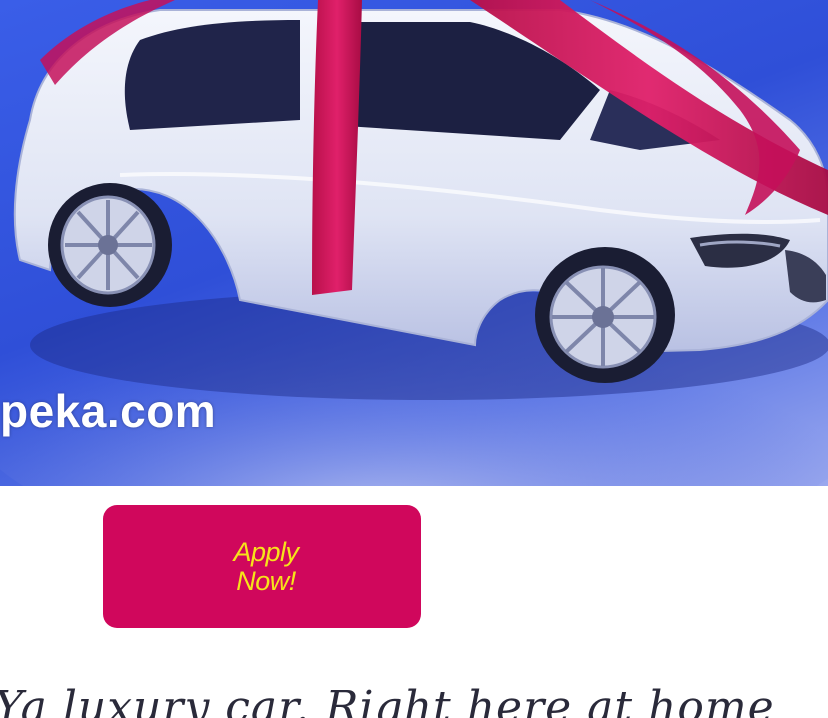 This screenshot has width=828, height=718. Describe the element at coordinates (108, 411) in the screenshot. I see `hero-caption-website: peka.com` at that location.